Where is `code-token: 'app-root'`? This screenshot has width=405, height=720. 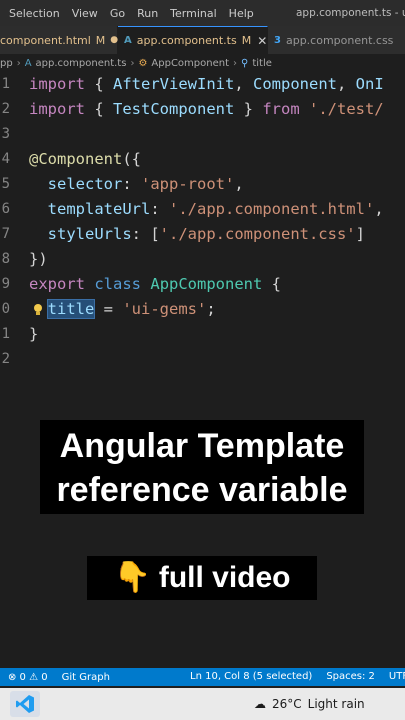
code-token: 'app-root' is located at coordinates (188, 184).